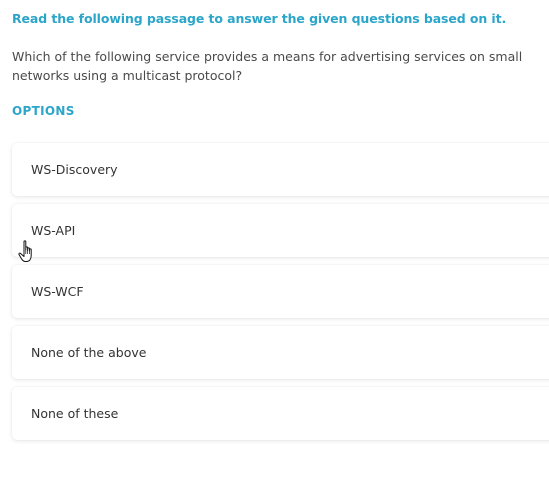 The image size is (549, 486). Describe the element at coordinates (74, 169) in the screenshot. I see `option-label: WS-Discovery` at that location.